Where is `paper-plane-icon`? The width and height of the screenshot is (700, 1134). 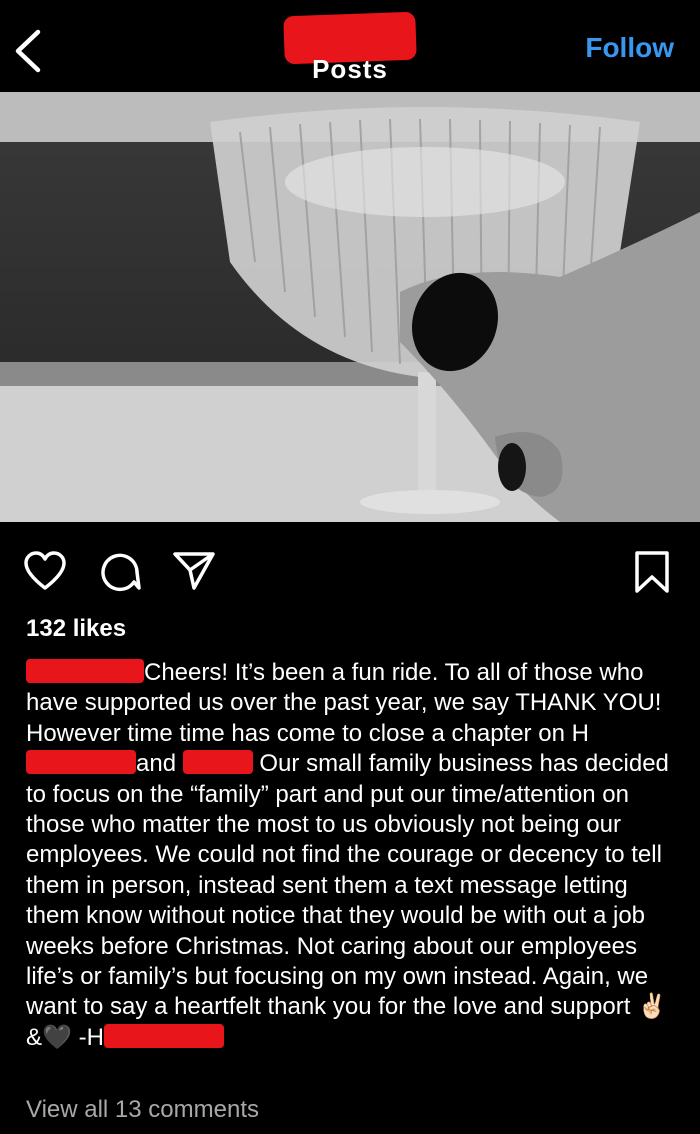
paper-plane-icon is located at coordinates (194, 571).